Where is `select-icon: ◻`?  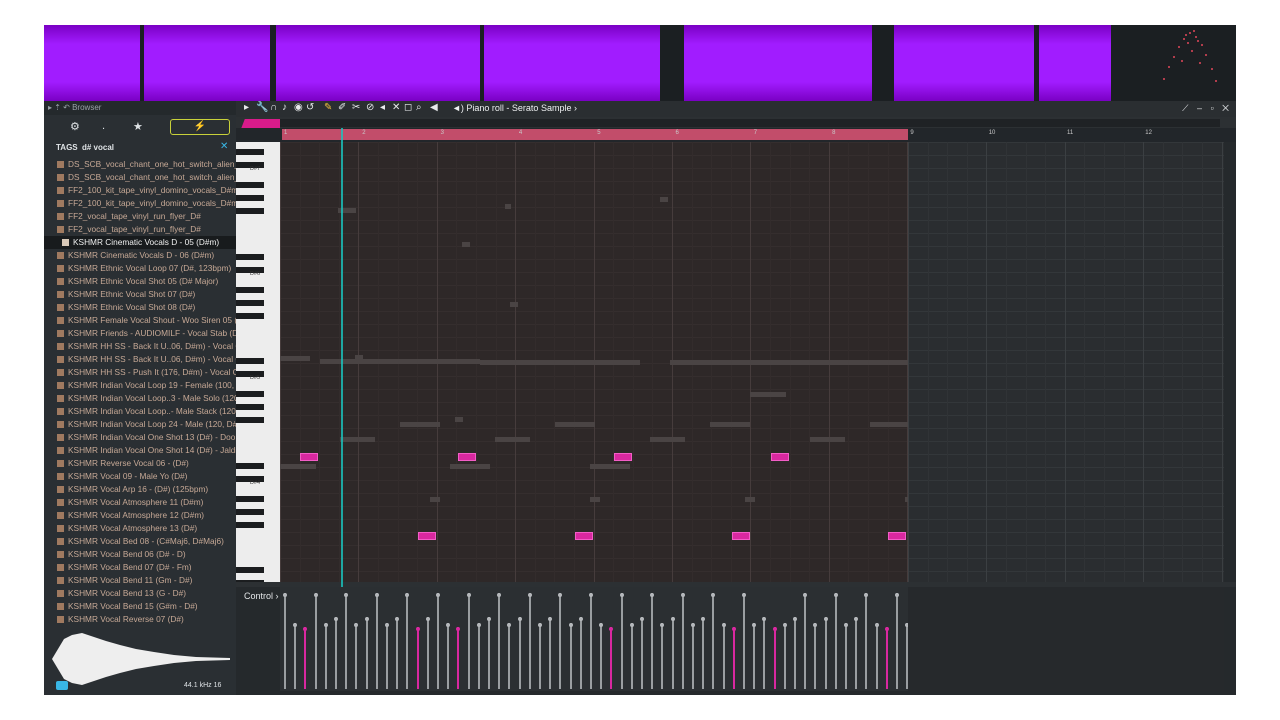 select-icon: ◻ is located at coordinates (408, 107).